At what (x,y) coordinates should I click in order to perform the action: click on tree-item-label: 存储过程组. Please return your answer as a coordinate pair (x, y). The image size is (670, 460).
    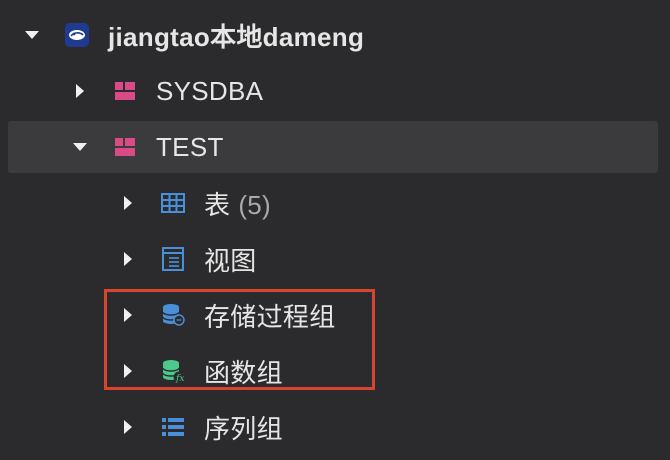
    Looking at the image, I should click on (270, 316).